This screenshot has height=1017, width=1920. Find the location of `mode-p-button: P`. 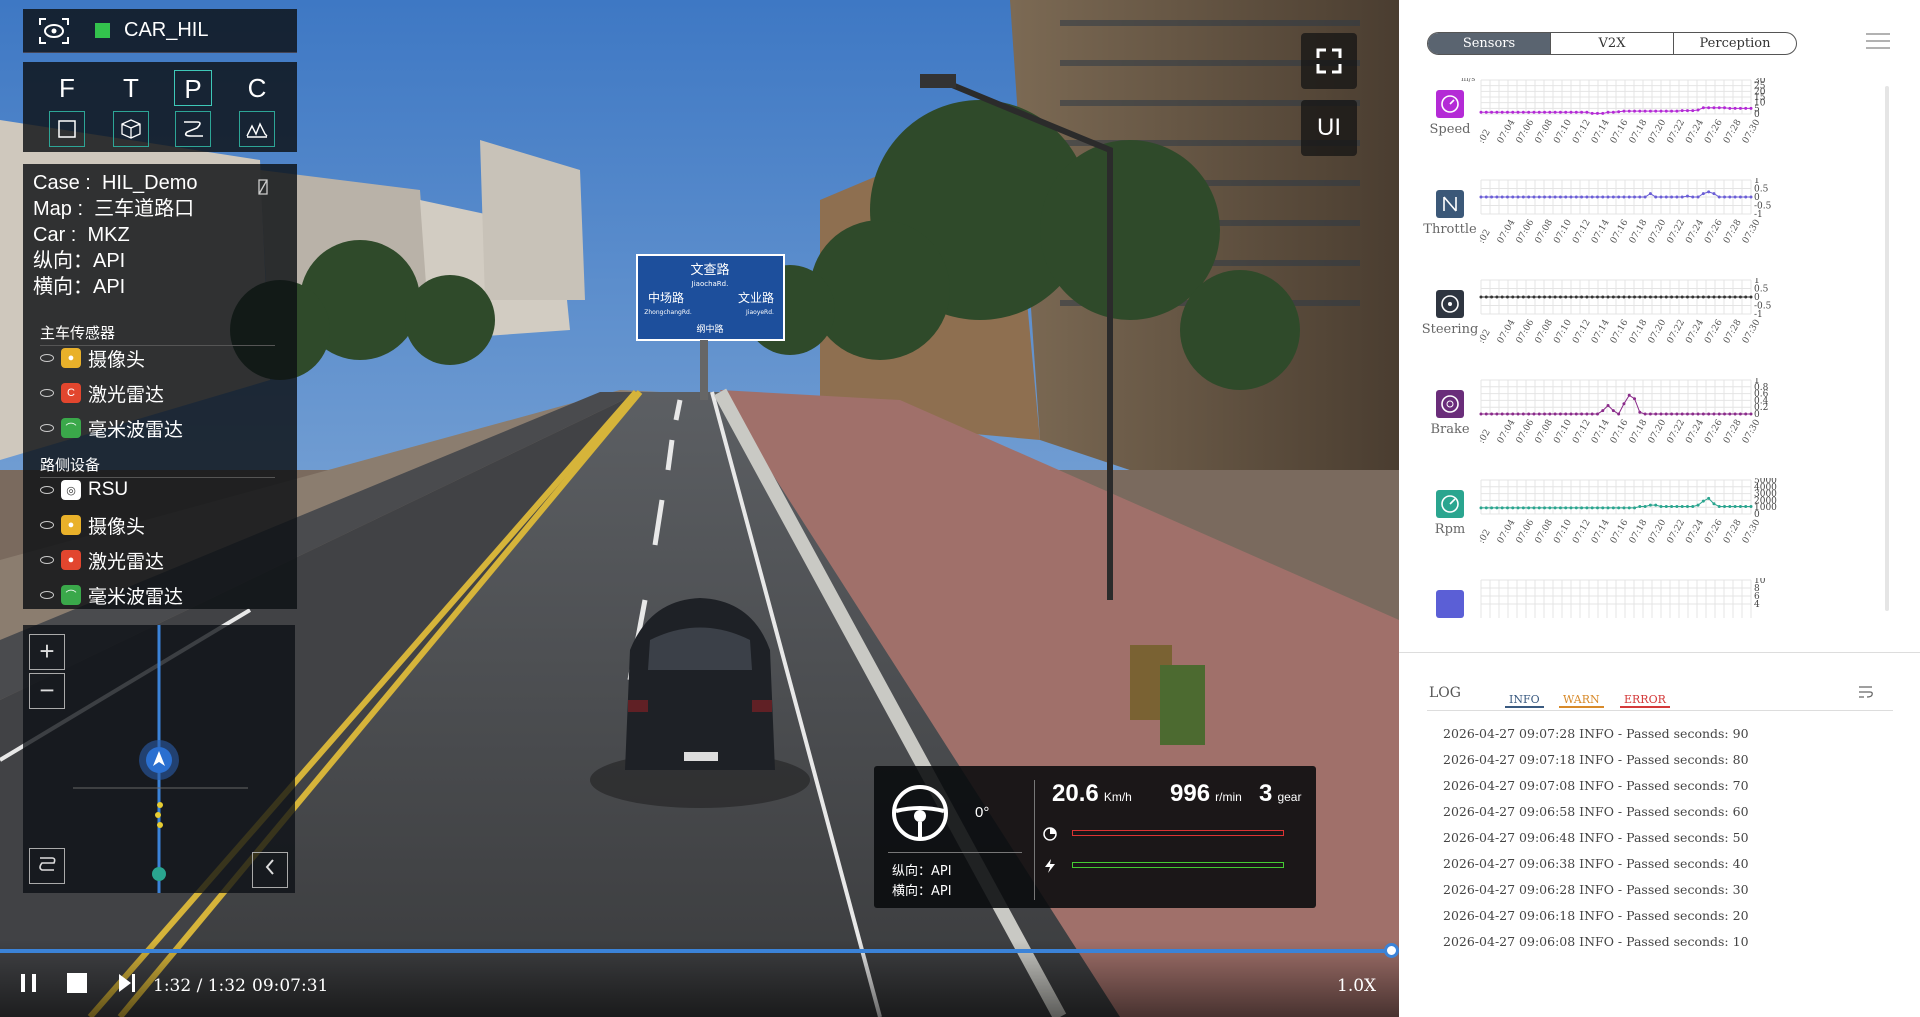

mode-p-button: P is located at coordinates (193, 88).